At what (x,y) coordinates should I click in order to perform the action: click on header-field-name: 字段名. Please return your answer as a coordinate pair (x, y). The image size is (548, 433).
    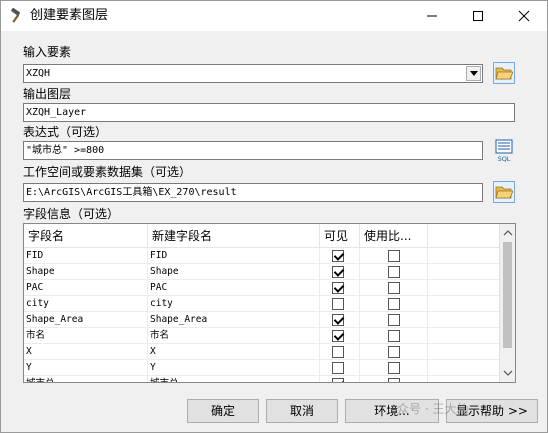
    Looking at the image, I should click on (86, 236).